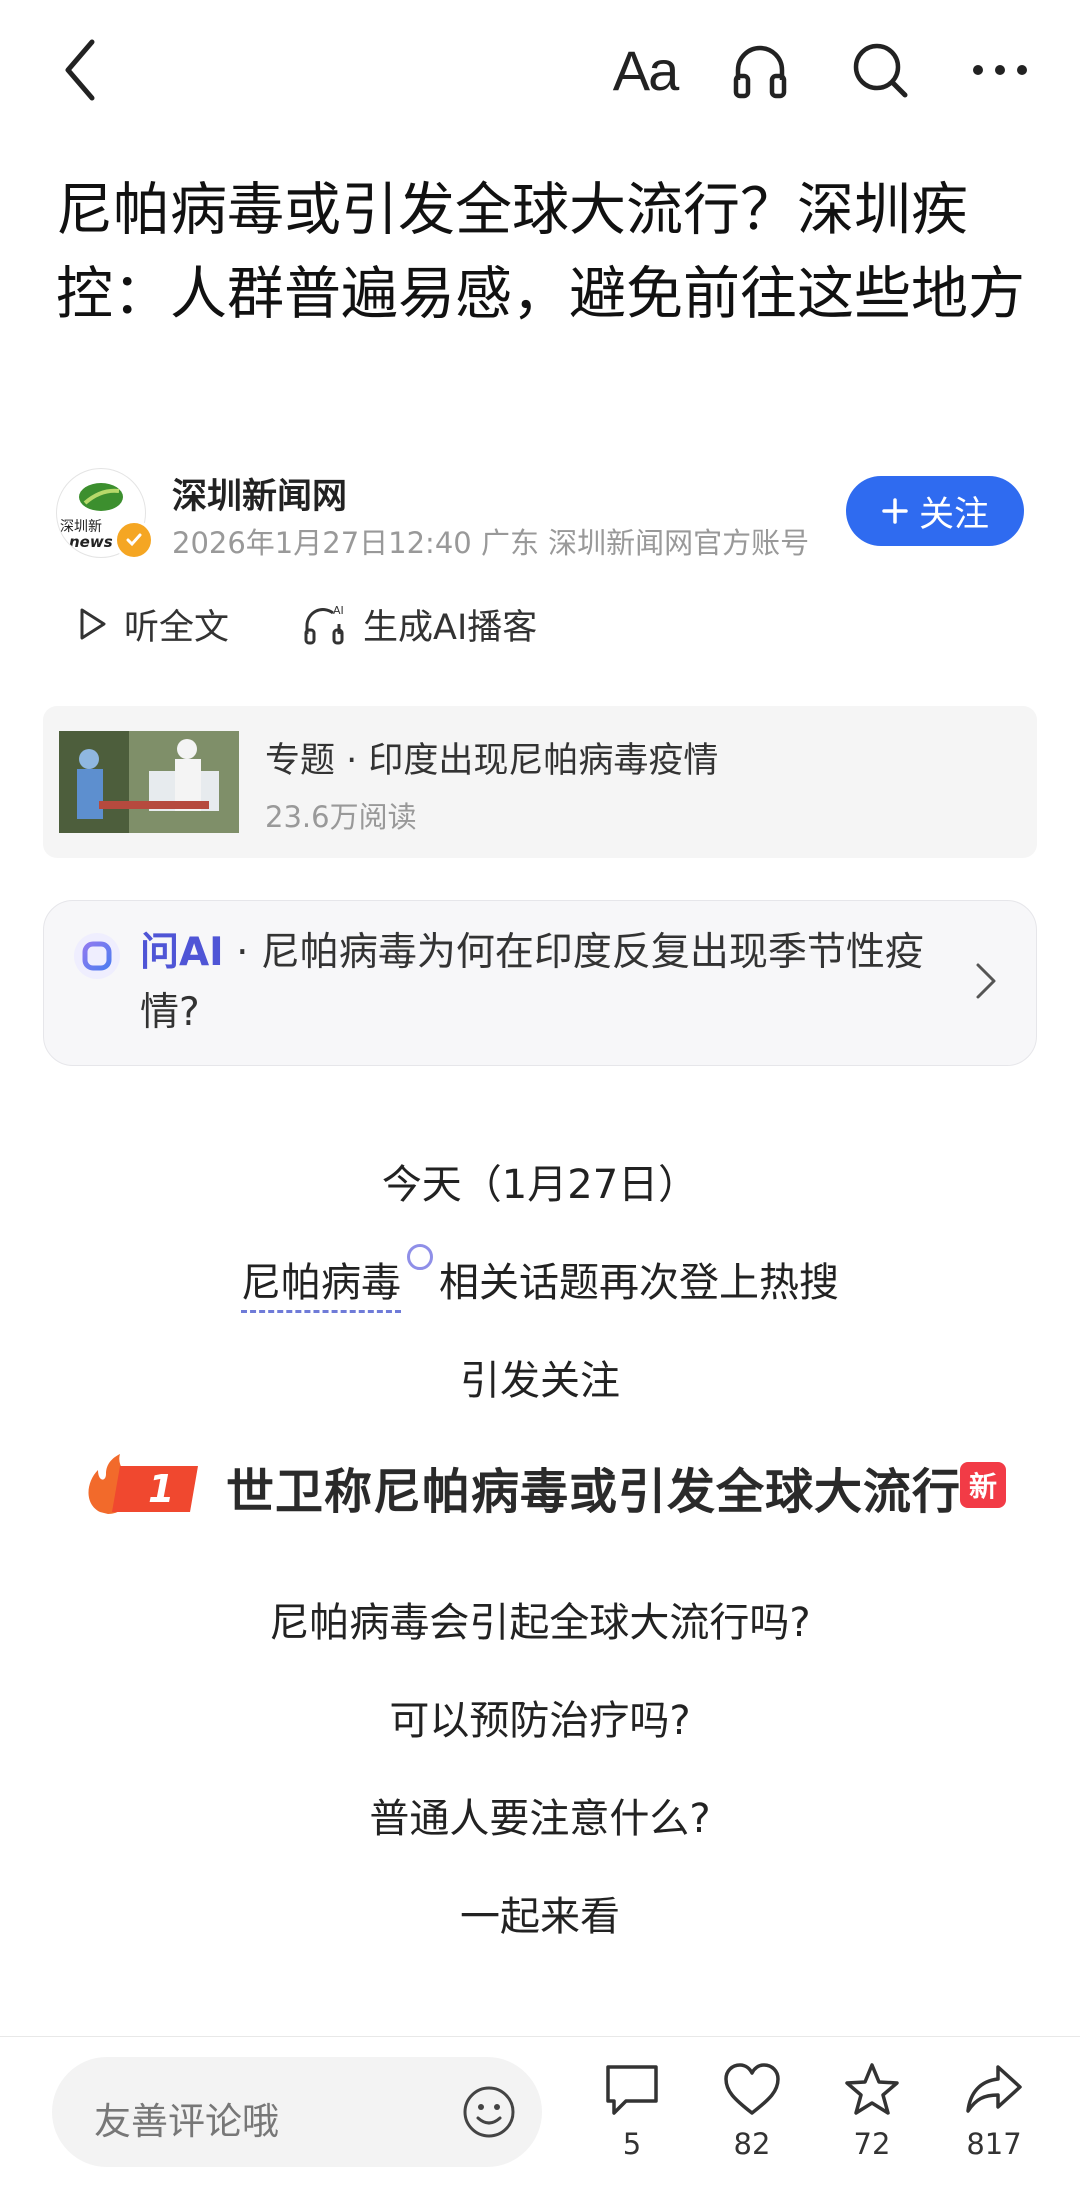 The width and height of the screenshot is (1080, 2187). I want to click on avatar-subtext: news, so click(91, 542).